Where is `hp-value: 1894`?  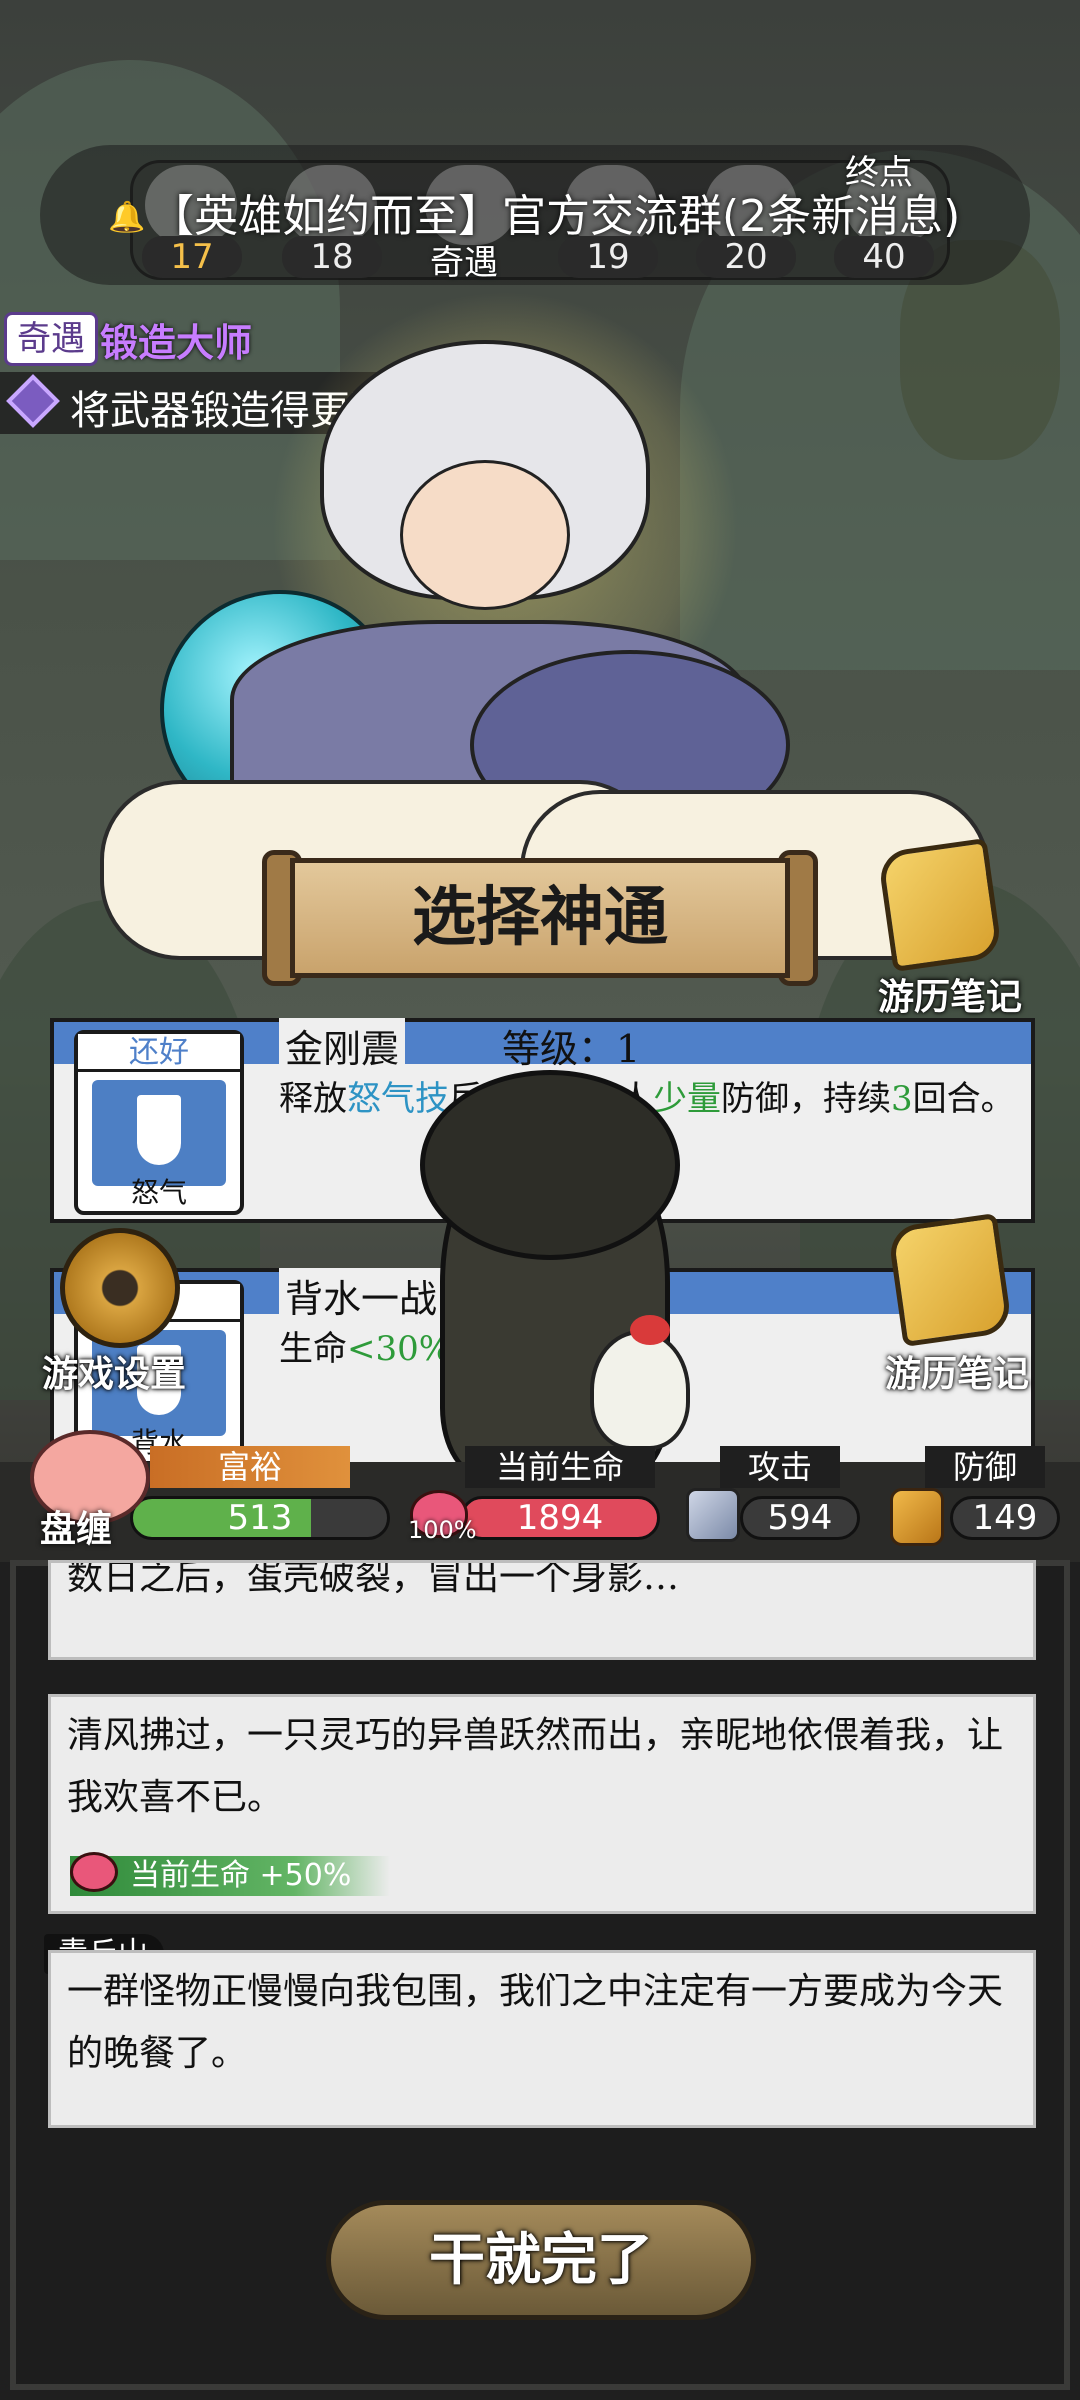 hp-value: 1894 is located at coordinates (560, 1518).